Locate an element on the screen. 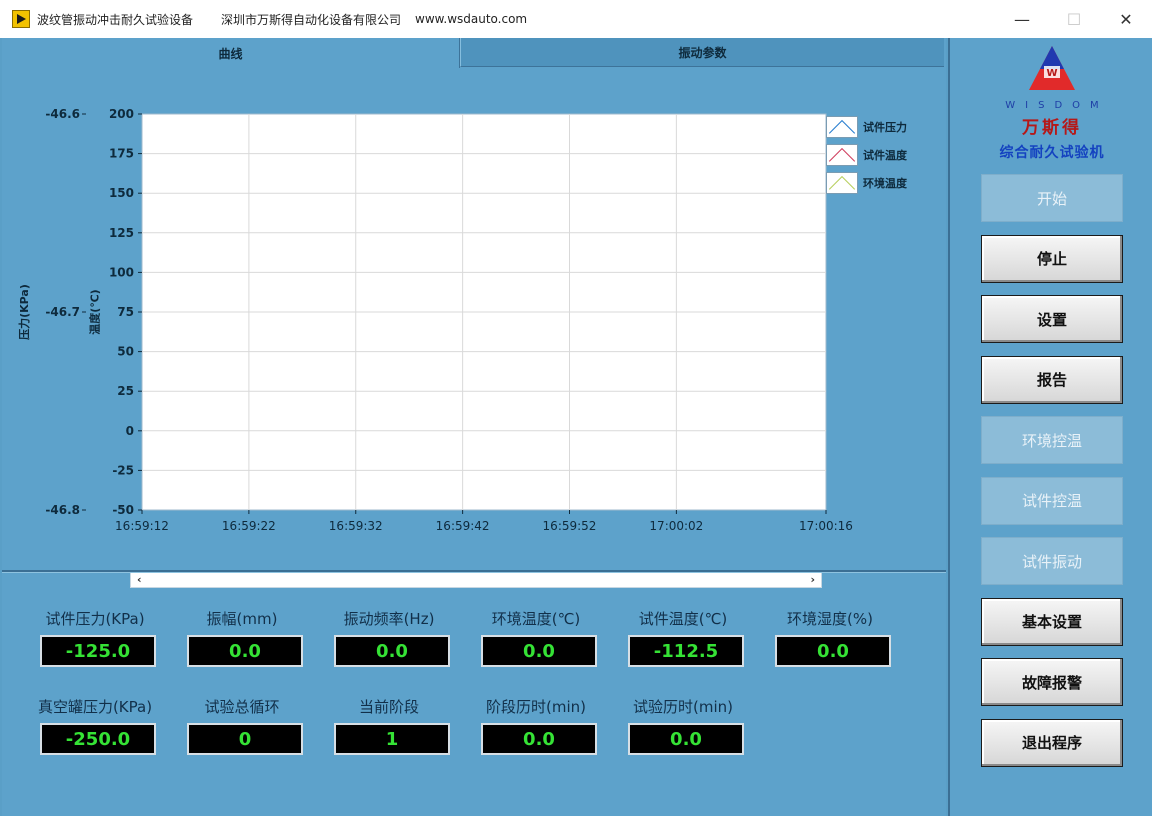  tab-vibration-params: 振动参数 is located at coordinates (702, 52).